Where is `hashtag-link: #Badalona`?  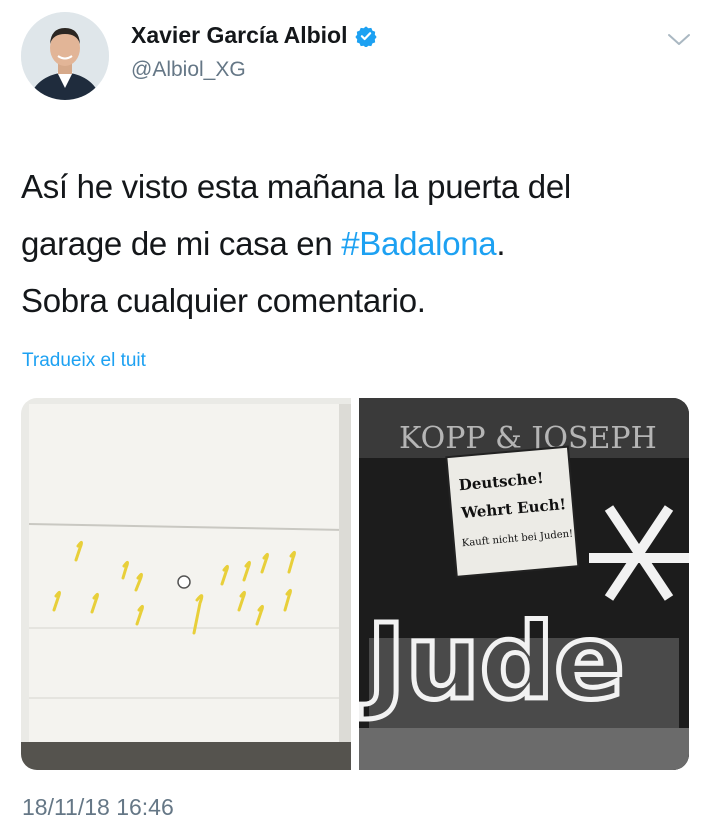 hashtag-link: #Badalona is located at coordinates (418, 243).